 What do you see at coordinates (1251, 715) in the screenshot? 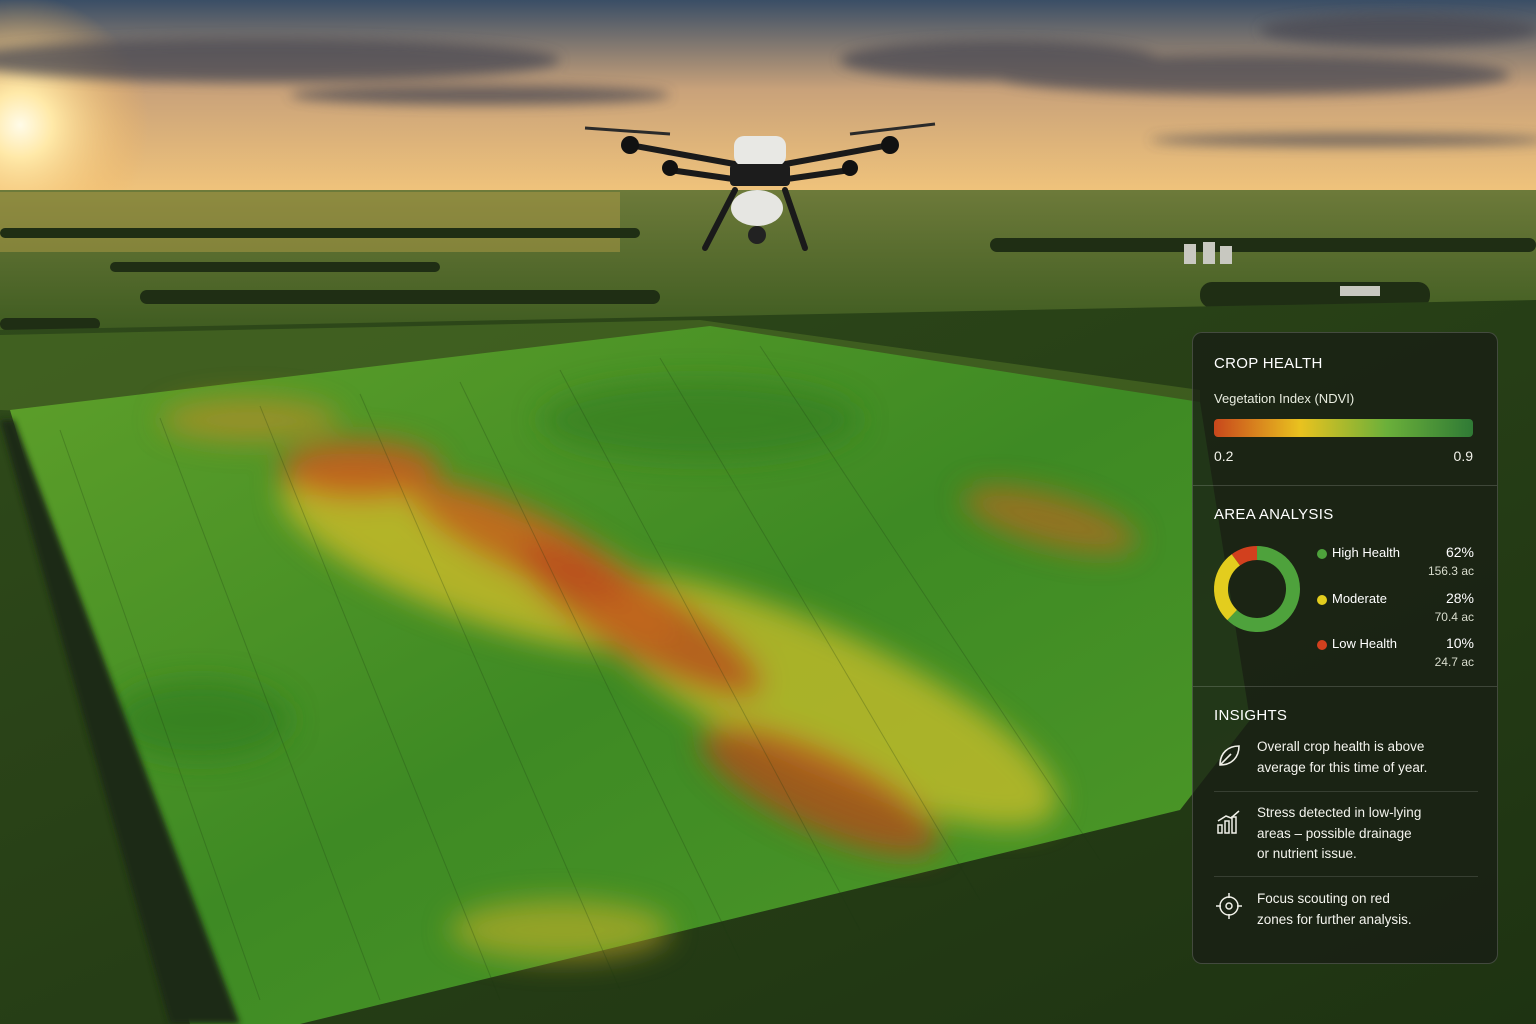
I see `insights-title: INSIGHTS` at bounding box center [1251, 715].